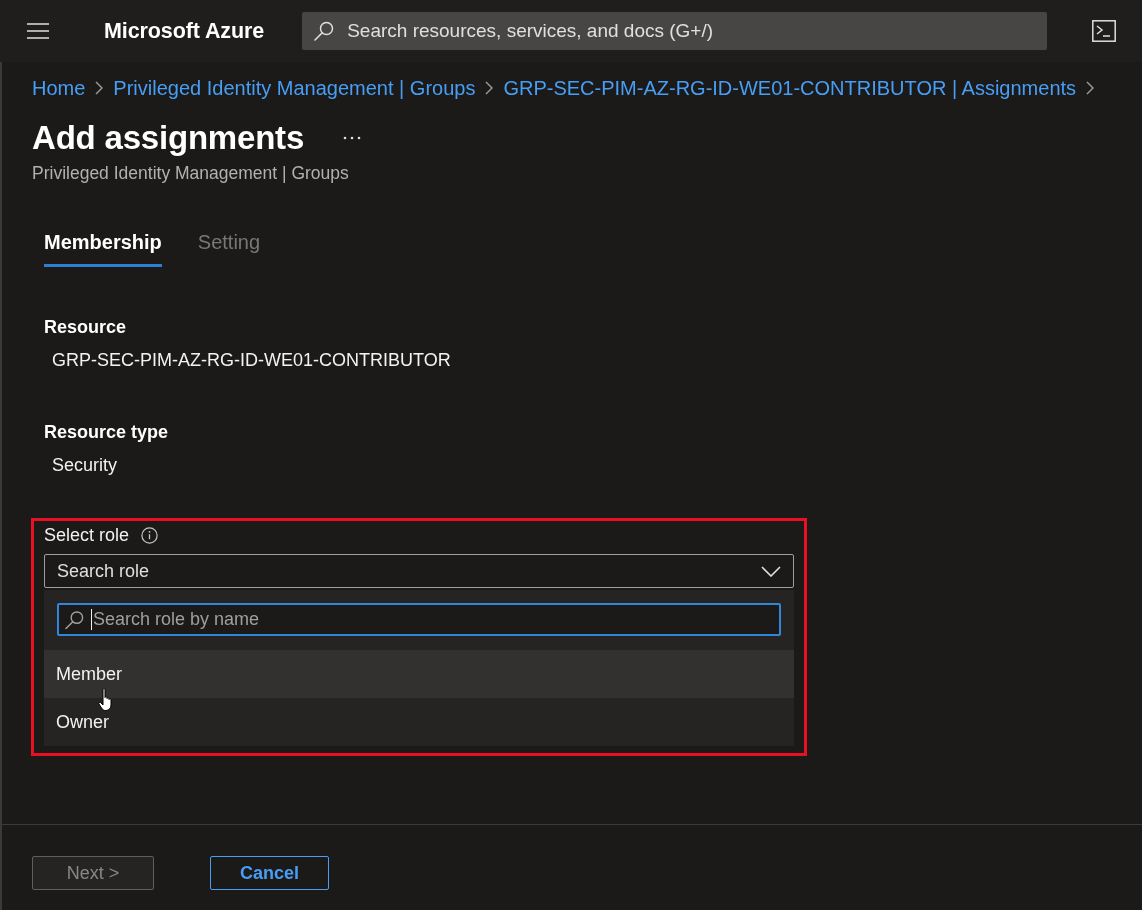 The width and height of the screenshot is (1142, 910). I want to click on chevron-down-icon, so click(771, 571).